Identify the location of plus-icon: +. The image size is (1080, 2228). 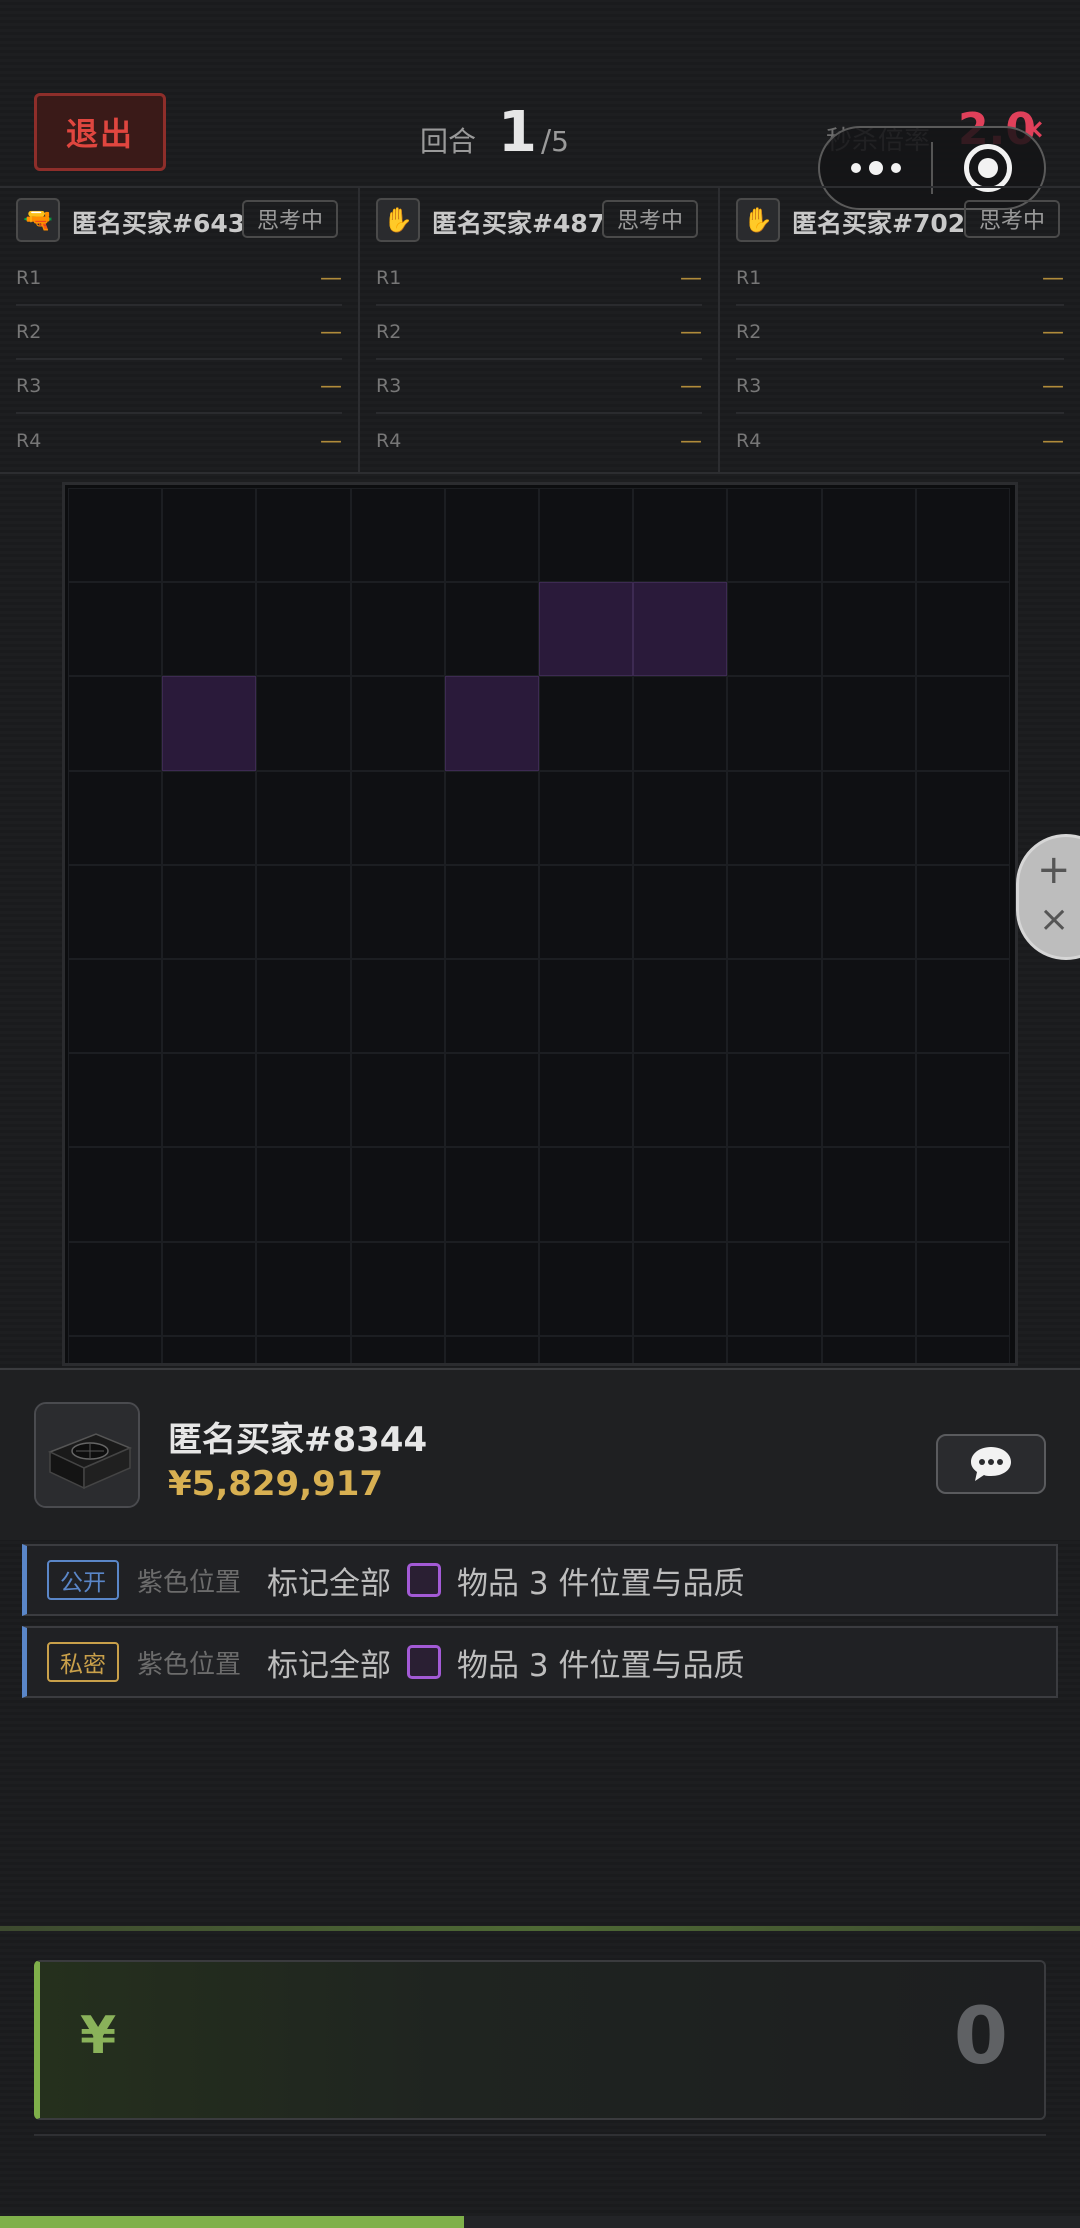
(1054, 870).